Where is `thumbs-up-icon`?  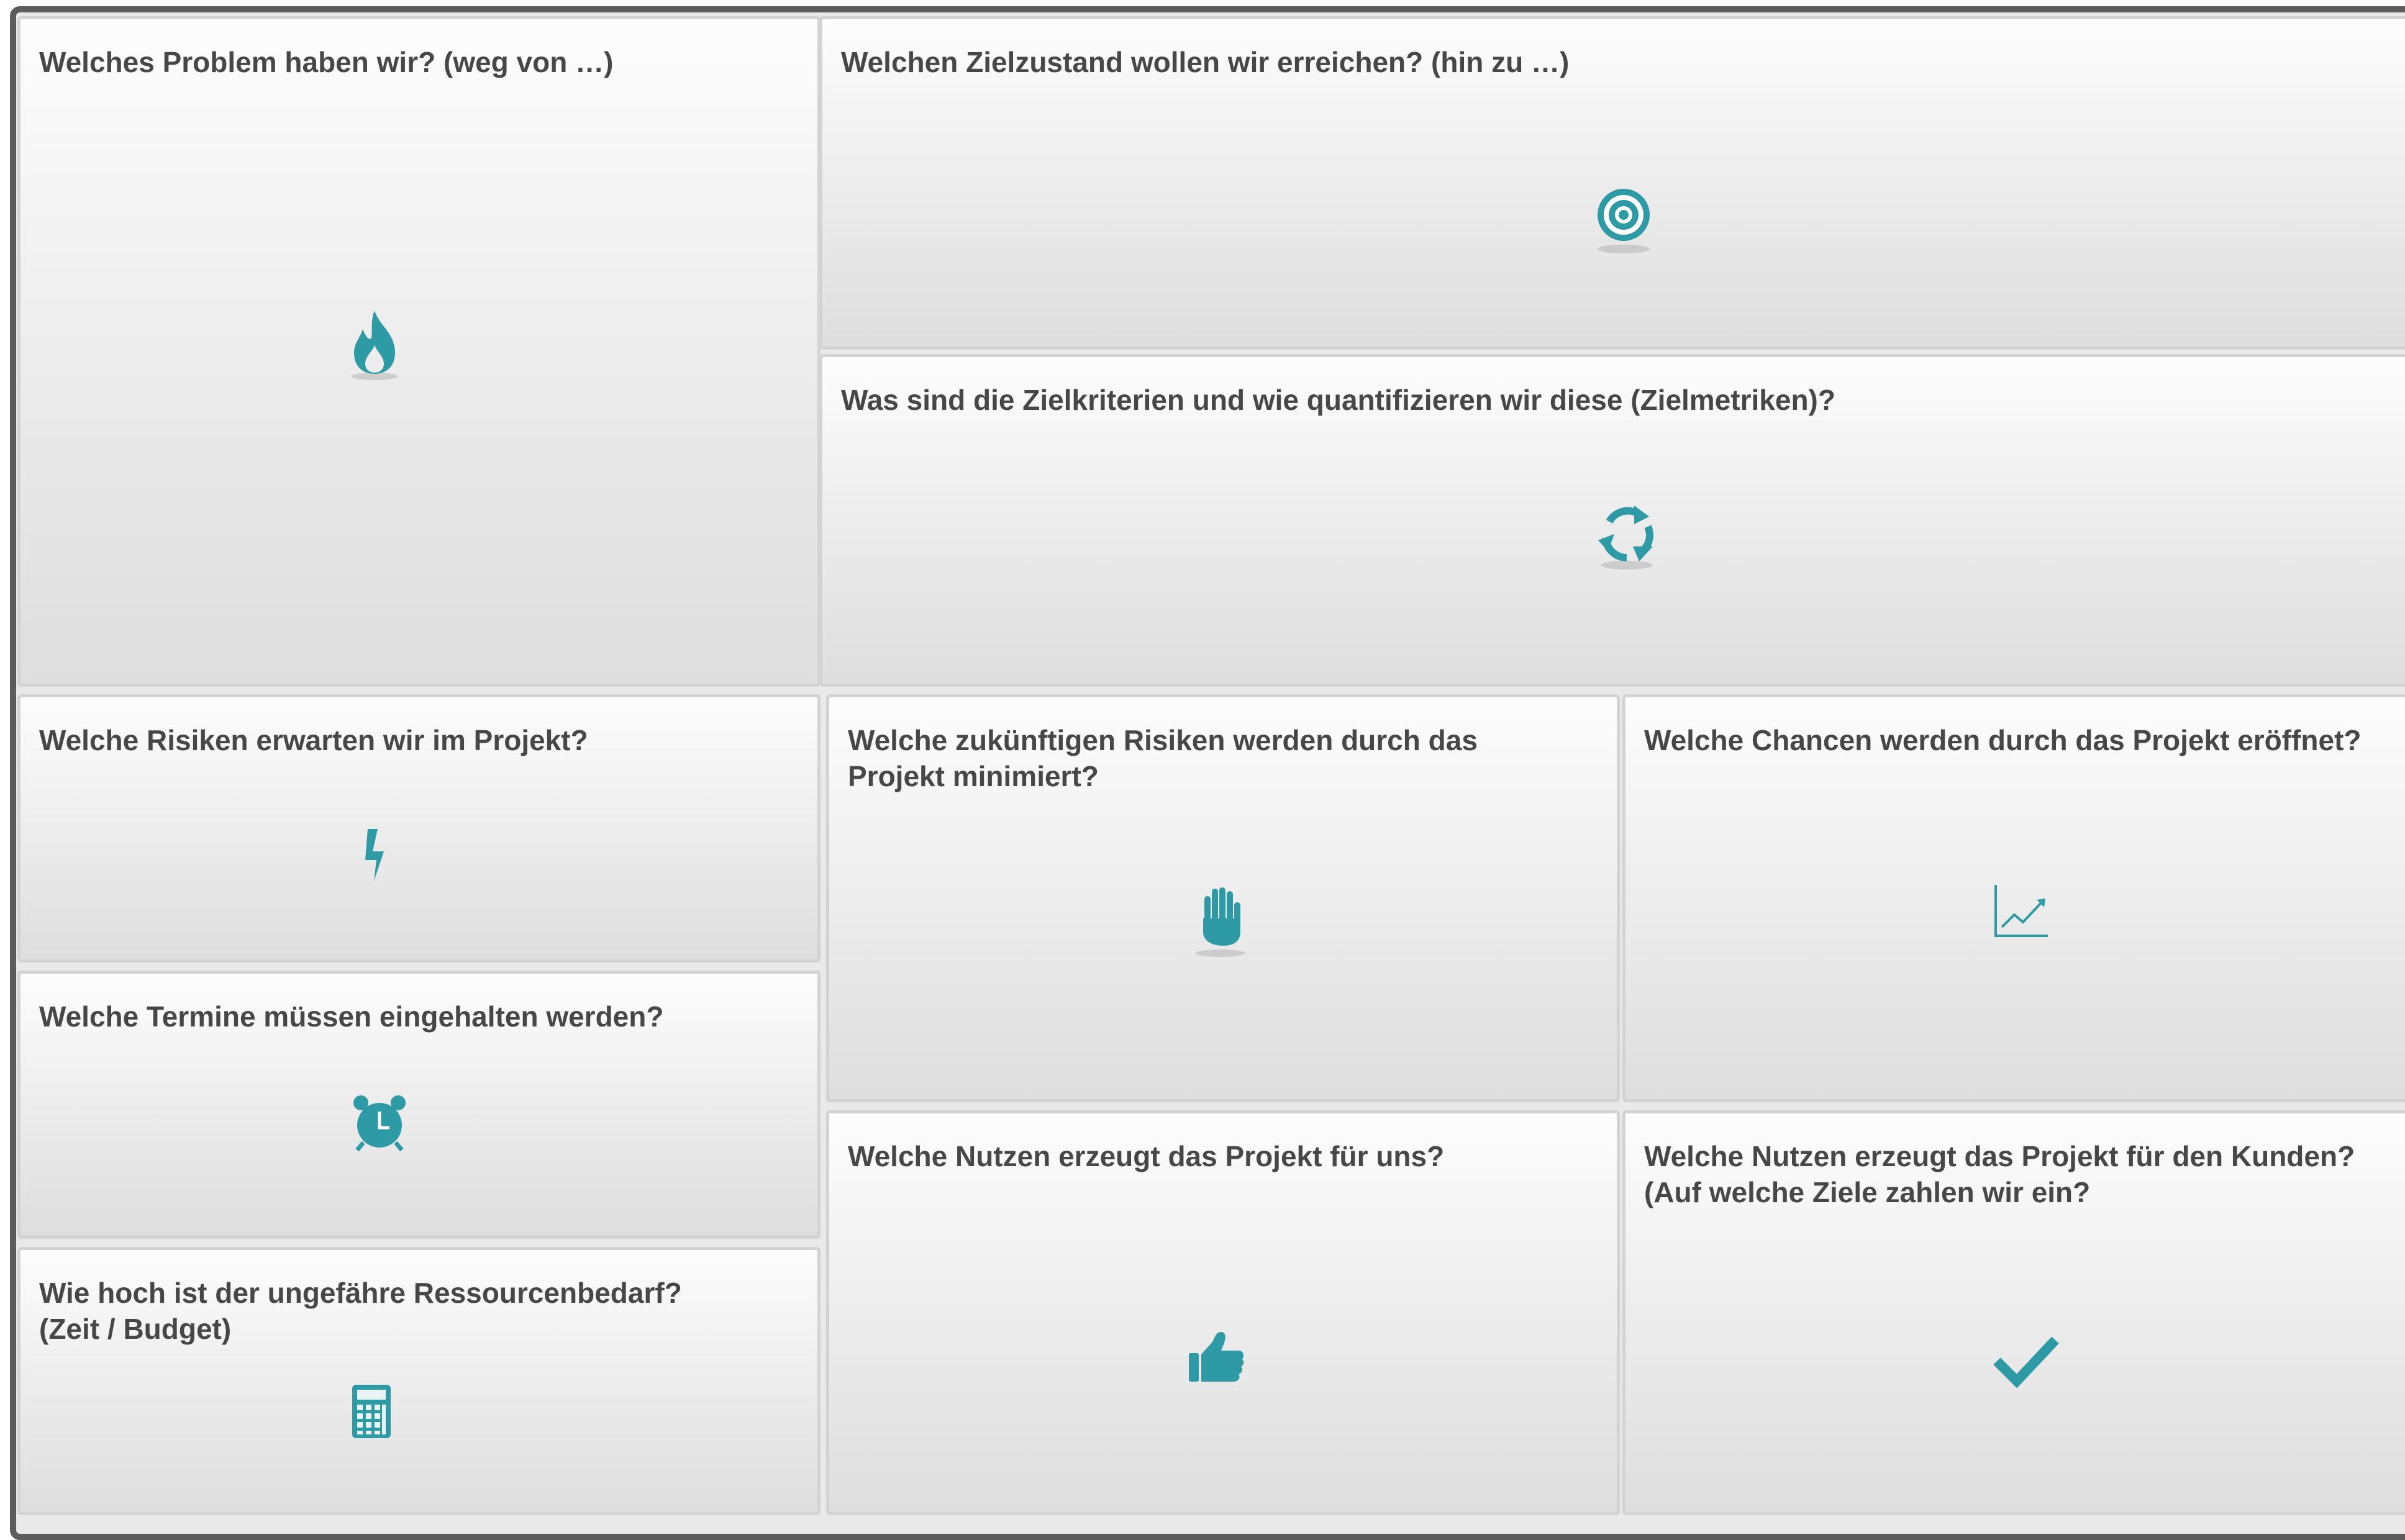
thumbs-up-icon is located at coordinates (1216, 1357).